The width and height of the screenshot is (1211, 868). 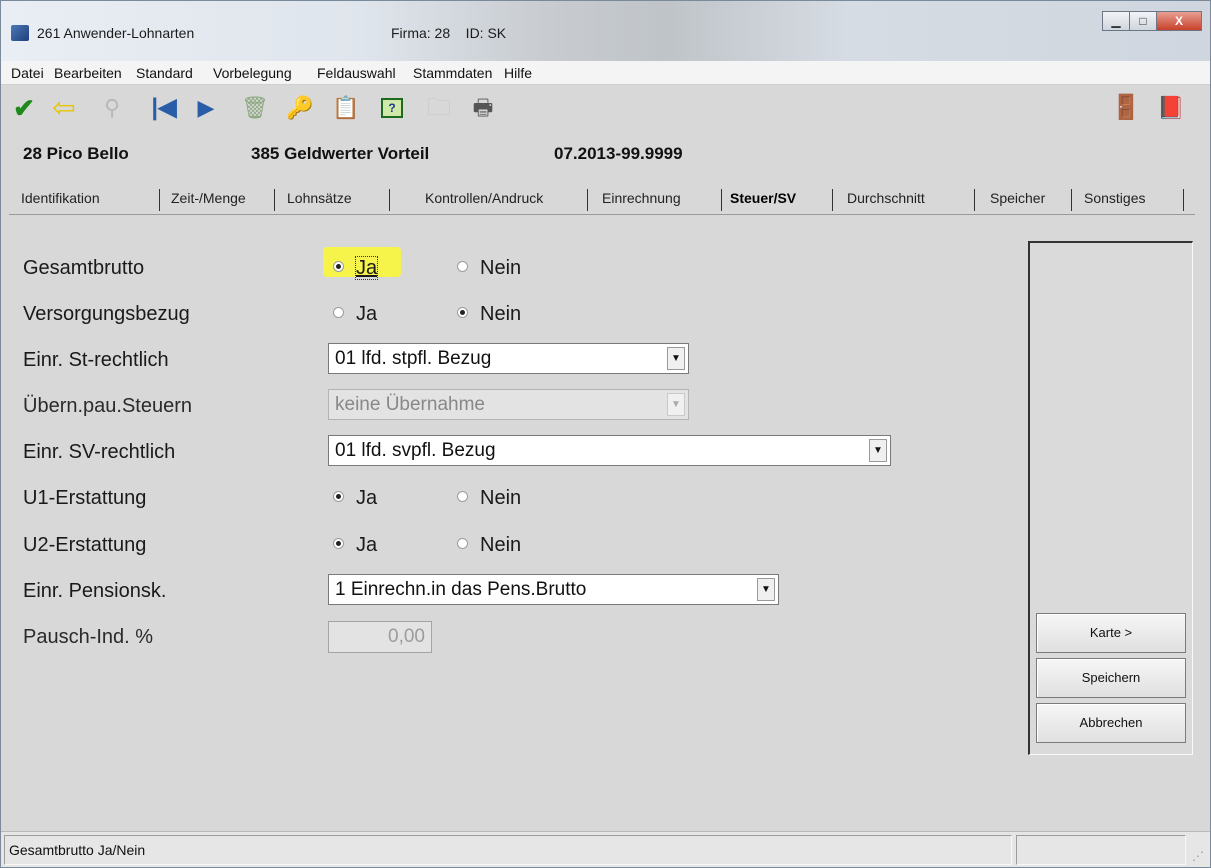 What do you see at coordinates (1111, 723) in the screenshot?
I see `abbrechen-button: Abbrechen` at bounding box center [1111, 723].